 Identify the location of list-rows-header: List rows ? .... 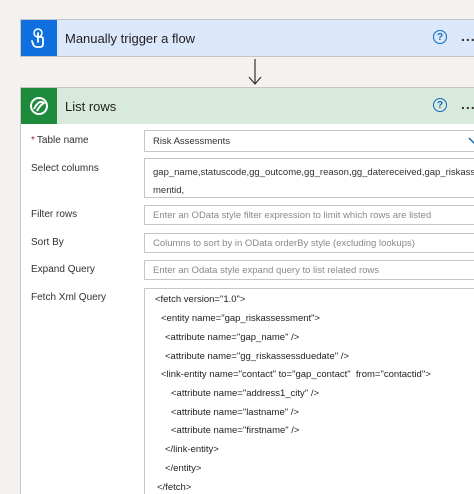
(247, 106).